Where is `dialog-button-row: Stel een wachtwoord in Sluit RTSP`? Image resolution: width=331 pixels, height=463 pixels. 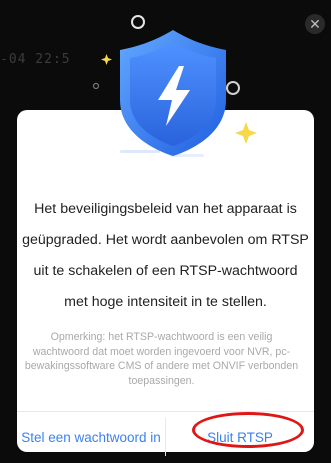
dialog-button-row: Stel een wachtwoord in Sluit RTSP is located at coordinates (165, 437).